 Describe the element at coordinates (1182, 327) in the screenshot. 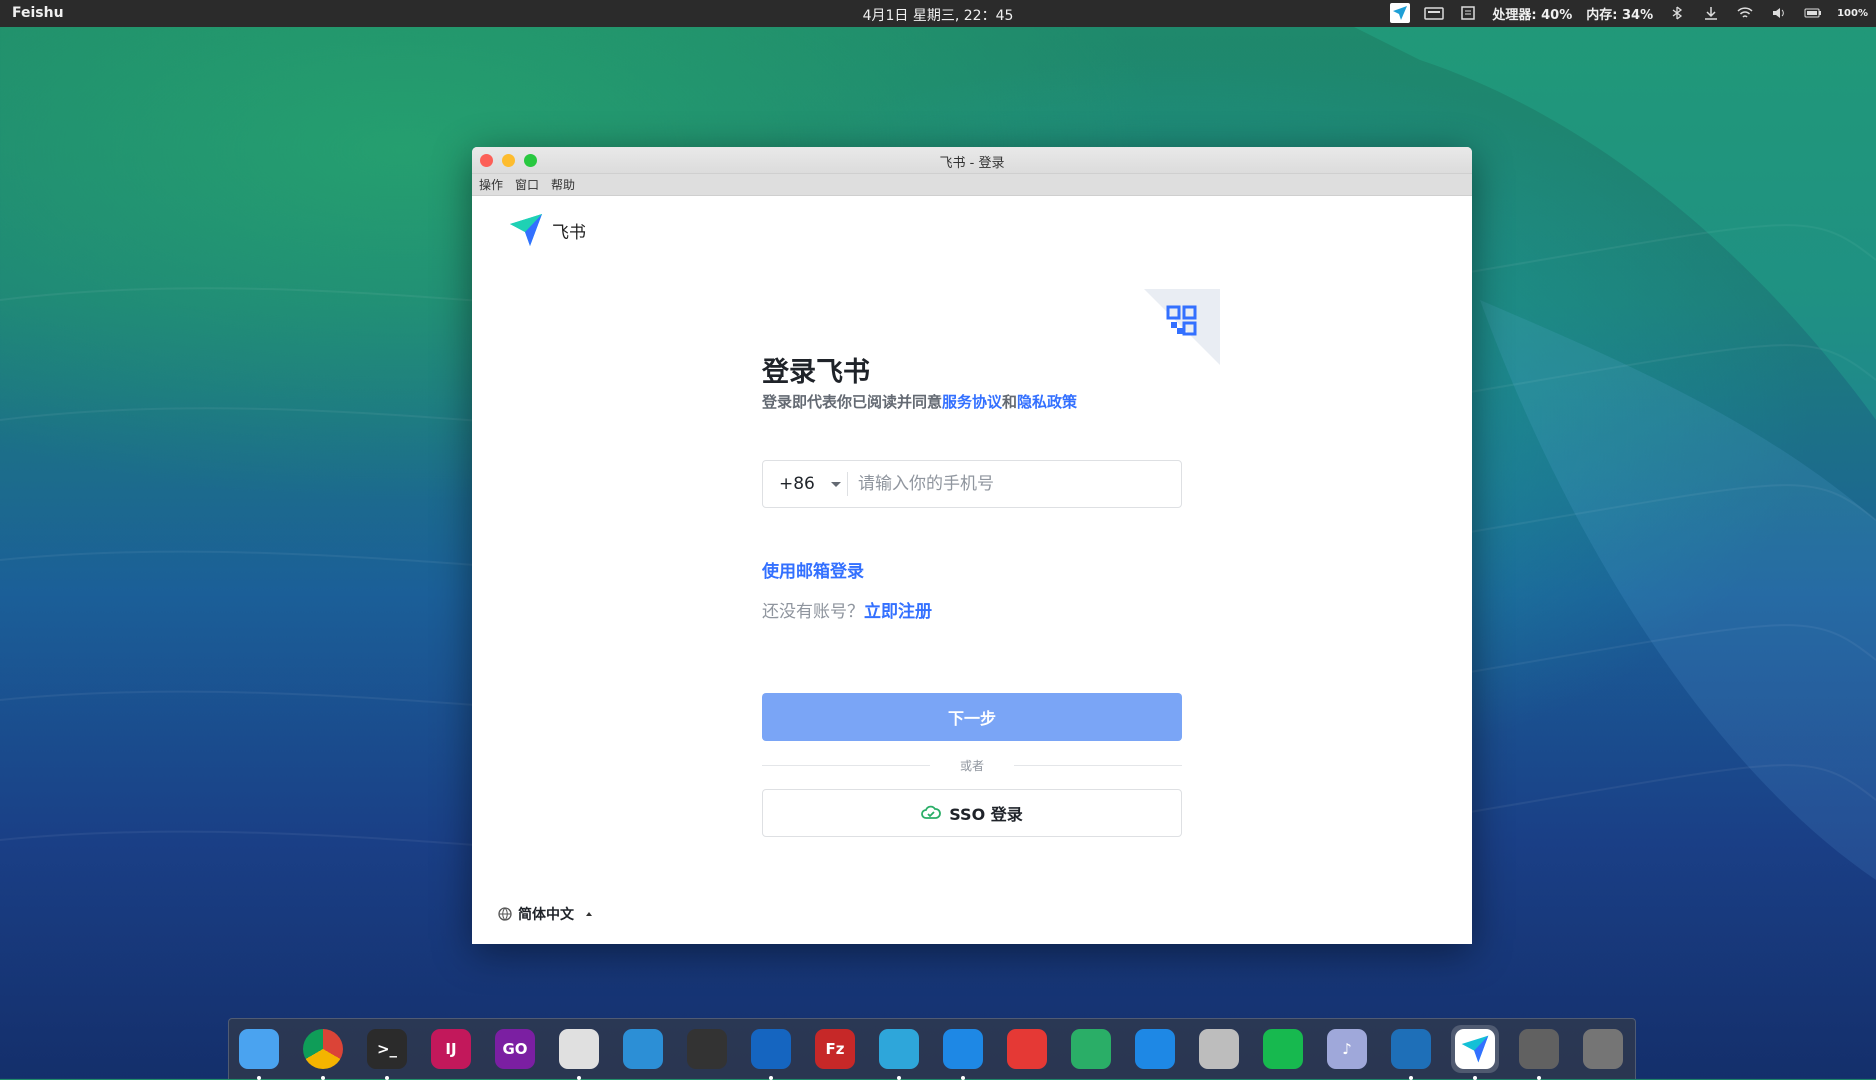

I see `qr-login-toggle-icon` at that location.